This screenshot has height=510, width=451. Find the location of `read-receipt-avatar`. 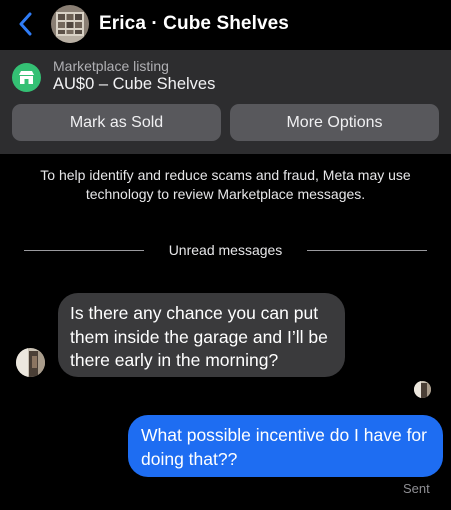

read-receipt-avatar is located at coordinates (422, 389).